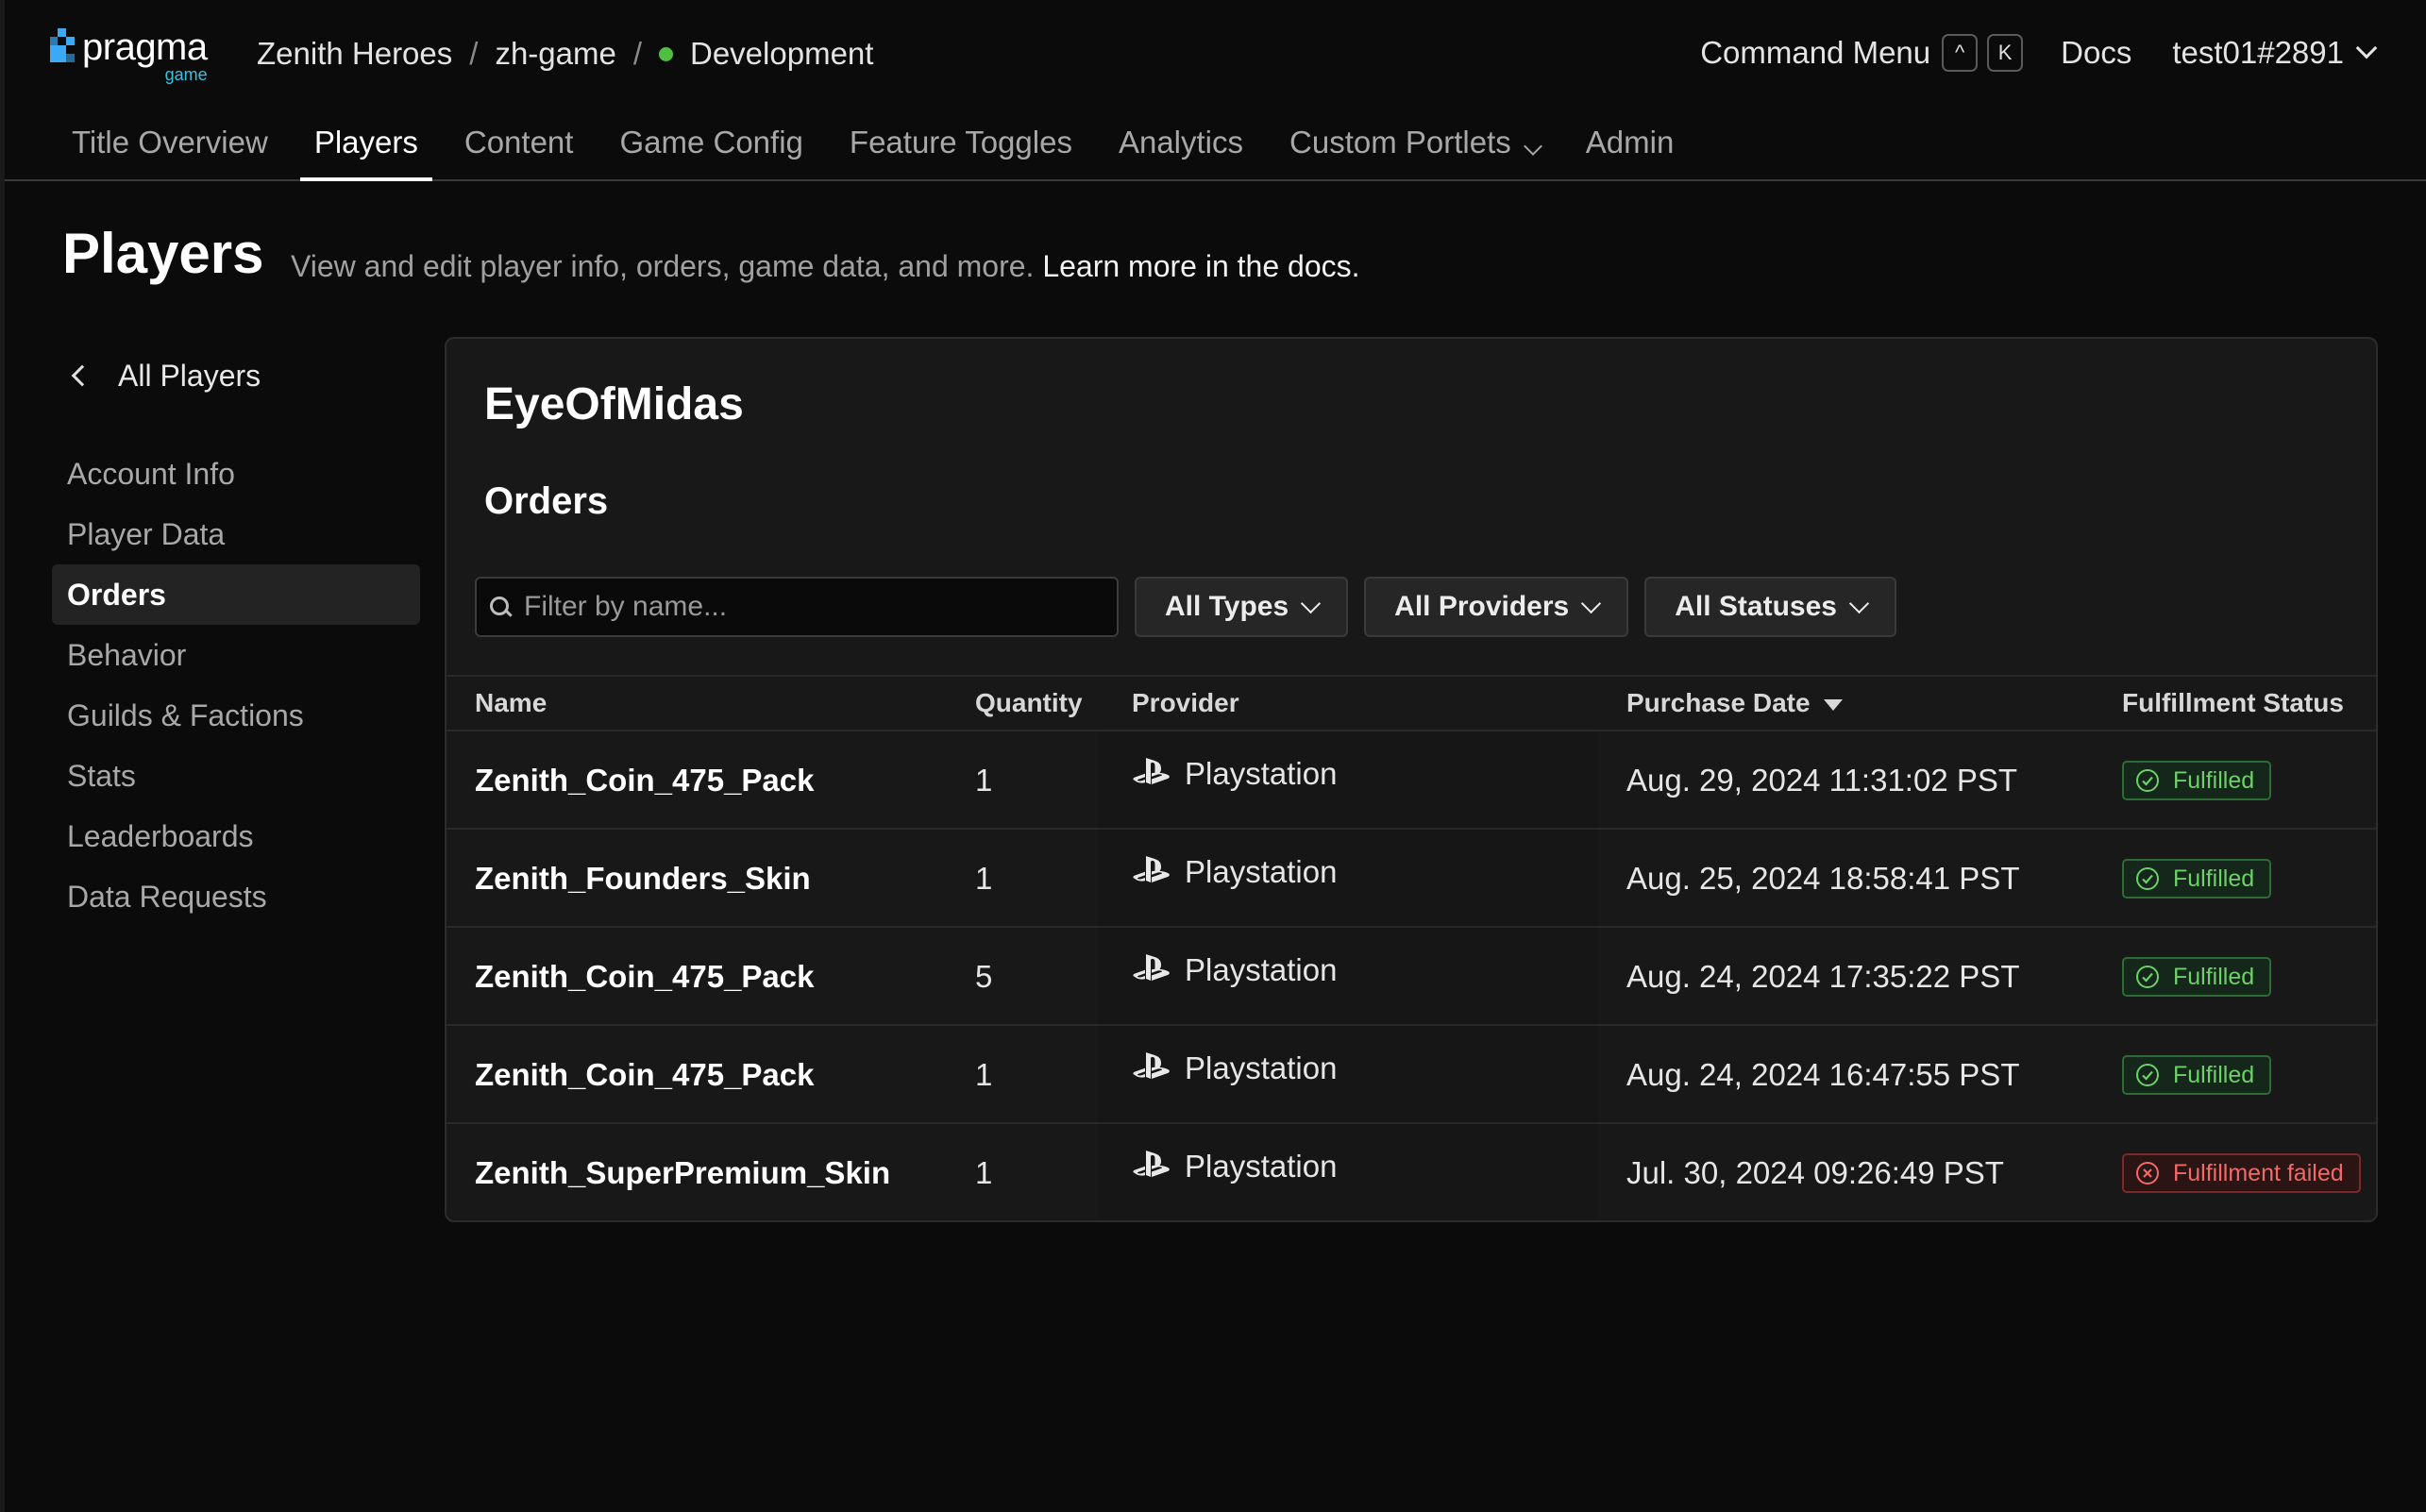 This screenshot has width=2426, height=1512. I want to click on sidebar-item-behavior: Behavior, so click(236, 655).